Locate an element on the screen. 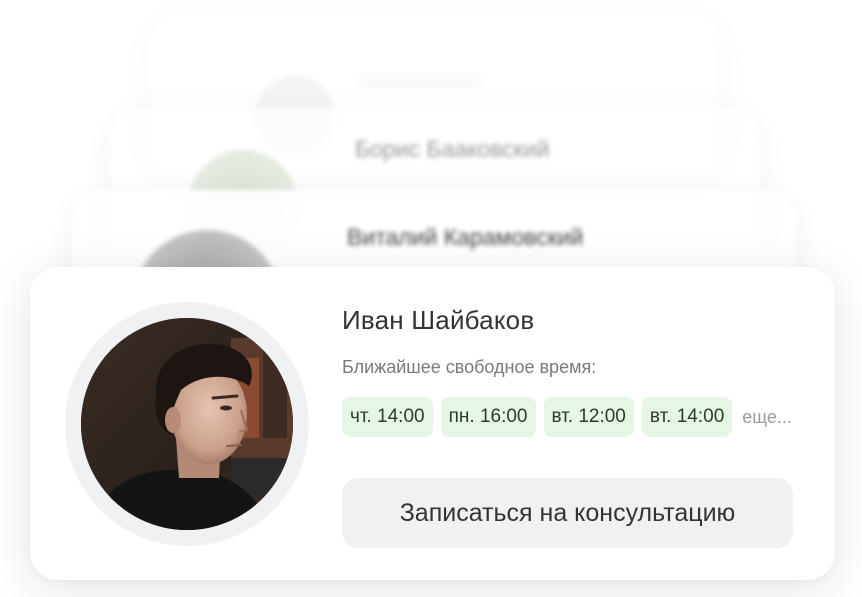 Image resolution: width=862 pixels, height=597 pixels. book-consultation-button: Записаться на консультацию is located at coordinates (567, 513).